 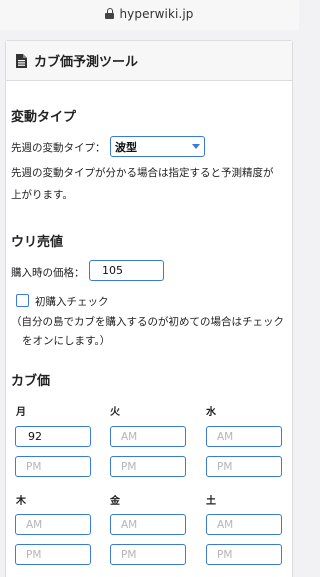 I want to click on url-text: hyperwiki.jp, so click(x=156, y=13).